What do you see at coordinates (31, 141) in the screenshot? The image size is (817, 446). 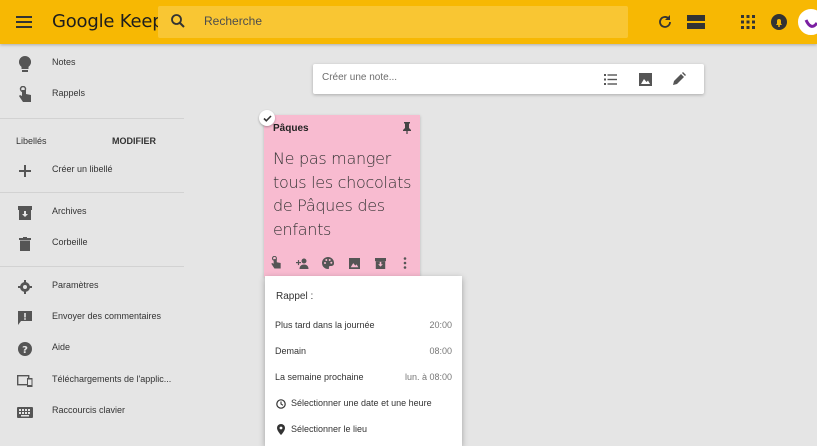 I see `labels-section-heading: Libellés` at bounding box center [31, 141].